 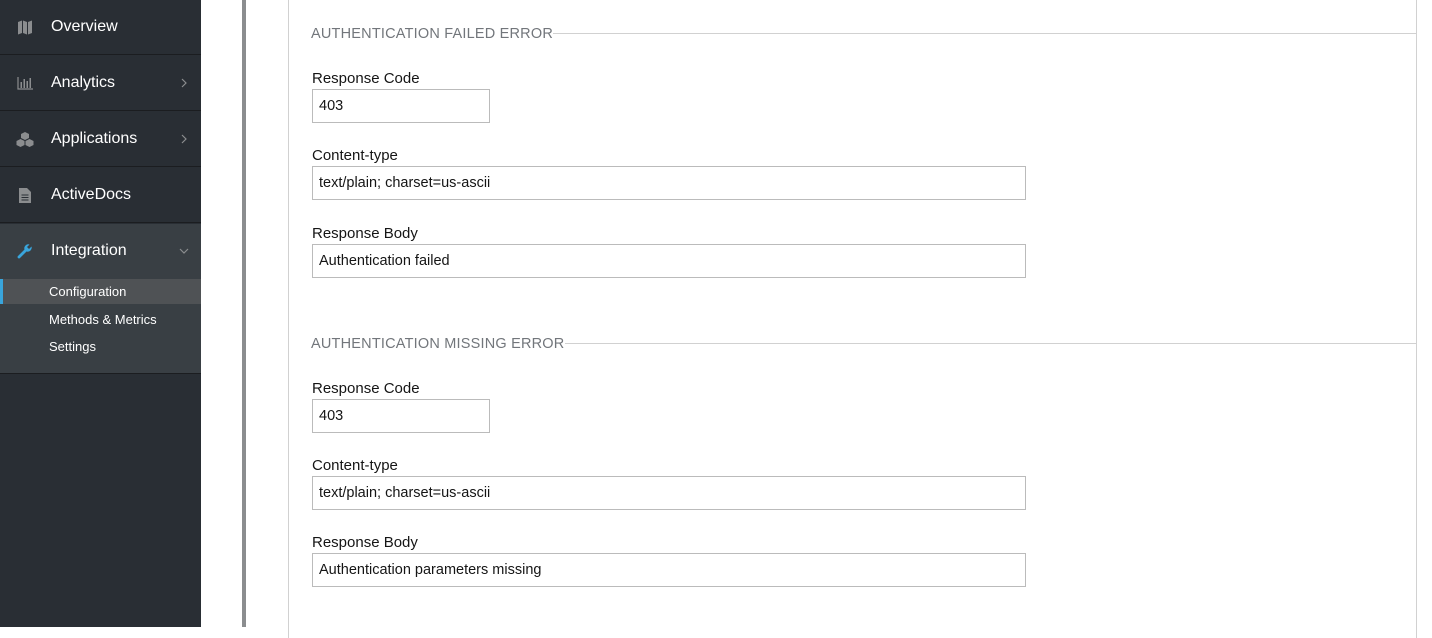 I want to click on sidebar-item-activedocs: ActiveDocs, so click(x=100, y=195).